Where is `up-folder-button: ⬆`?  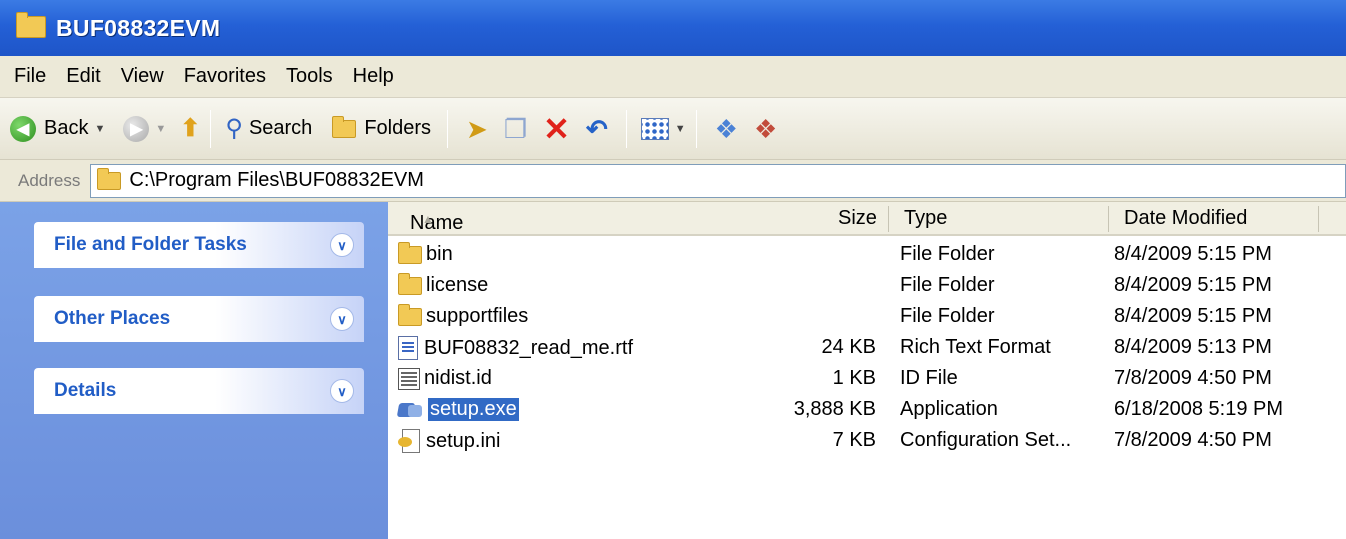
up-folder-button: ⬆ is located at coordinates (190, 128).